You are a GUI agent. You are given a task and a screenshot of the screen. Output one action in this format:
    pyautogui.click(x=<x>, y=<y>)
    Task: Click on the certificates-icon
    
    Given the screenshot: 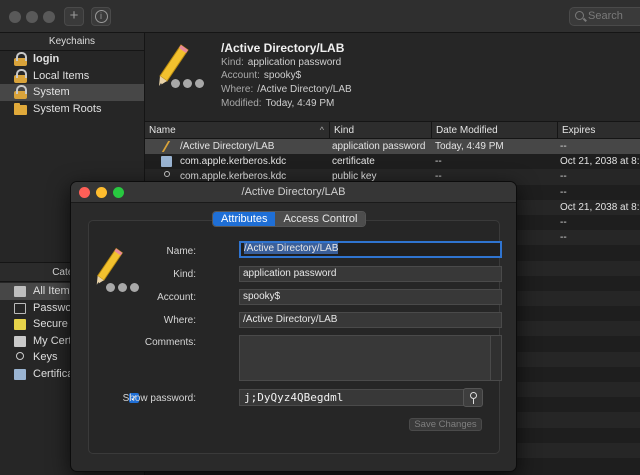 What is the action you would take?
    pyautogui.click(x=20, y=374)
    